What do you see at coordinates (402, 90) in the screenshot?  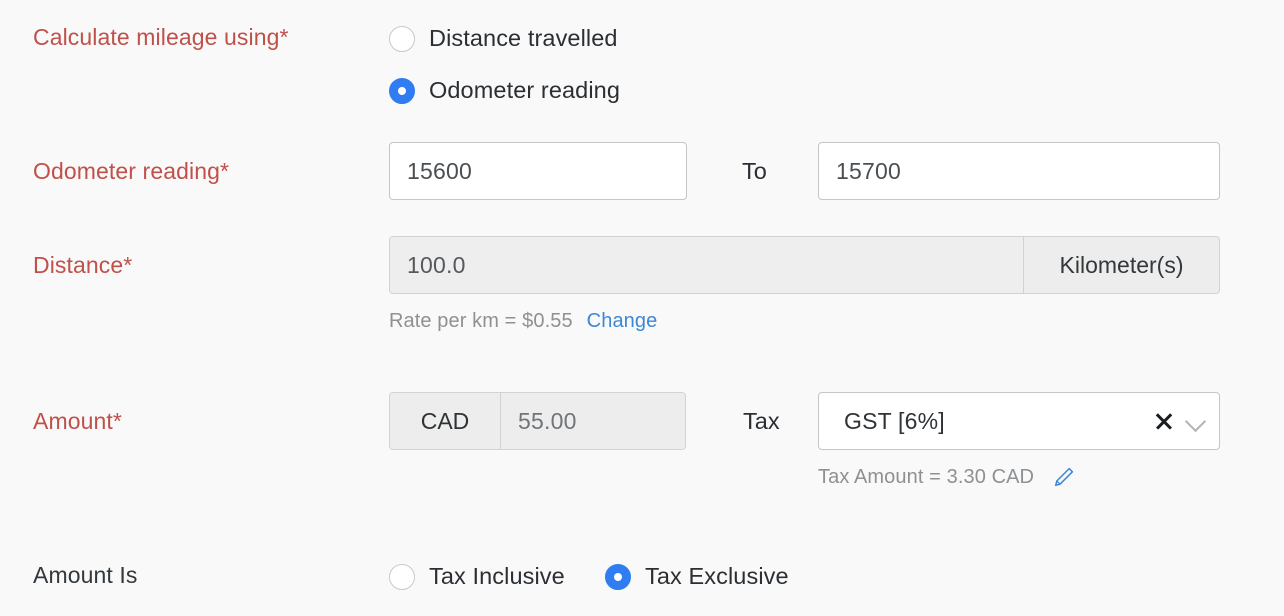 I see `radio-odometer-reading-icon` at bounding box center [402, 90].